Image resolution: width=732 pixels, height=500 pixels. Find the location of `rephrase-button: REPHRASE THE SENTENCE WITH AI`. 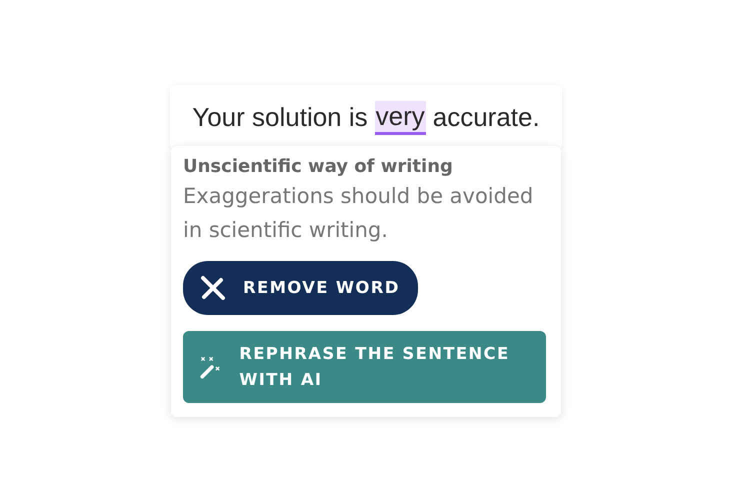

rephrase-button: REPHRASE THE SENTENCE WITH AI is located at coordinates (364, 367).